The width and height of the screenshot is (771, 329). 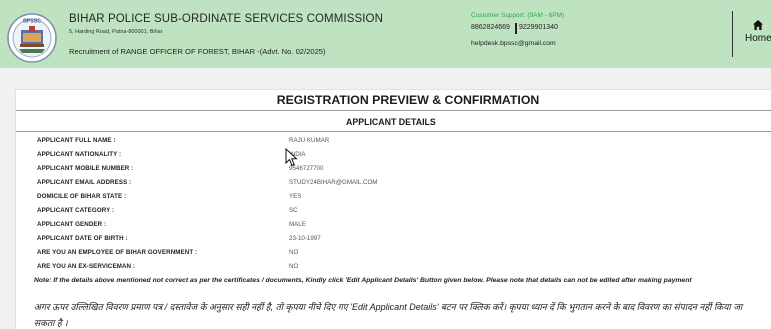 I want to click on detail-row-gender: APPLICANT GENDER : MALE, so click(x=397, y=227).